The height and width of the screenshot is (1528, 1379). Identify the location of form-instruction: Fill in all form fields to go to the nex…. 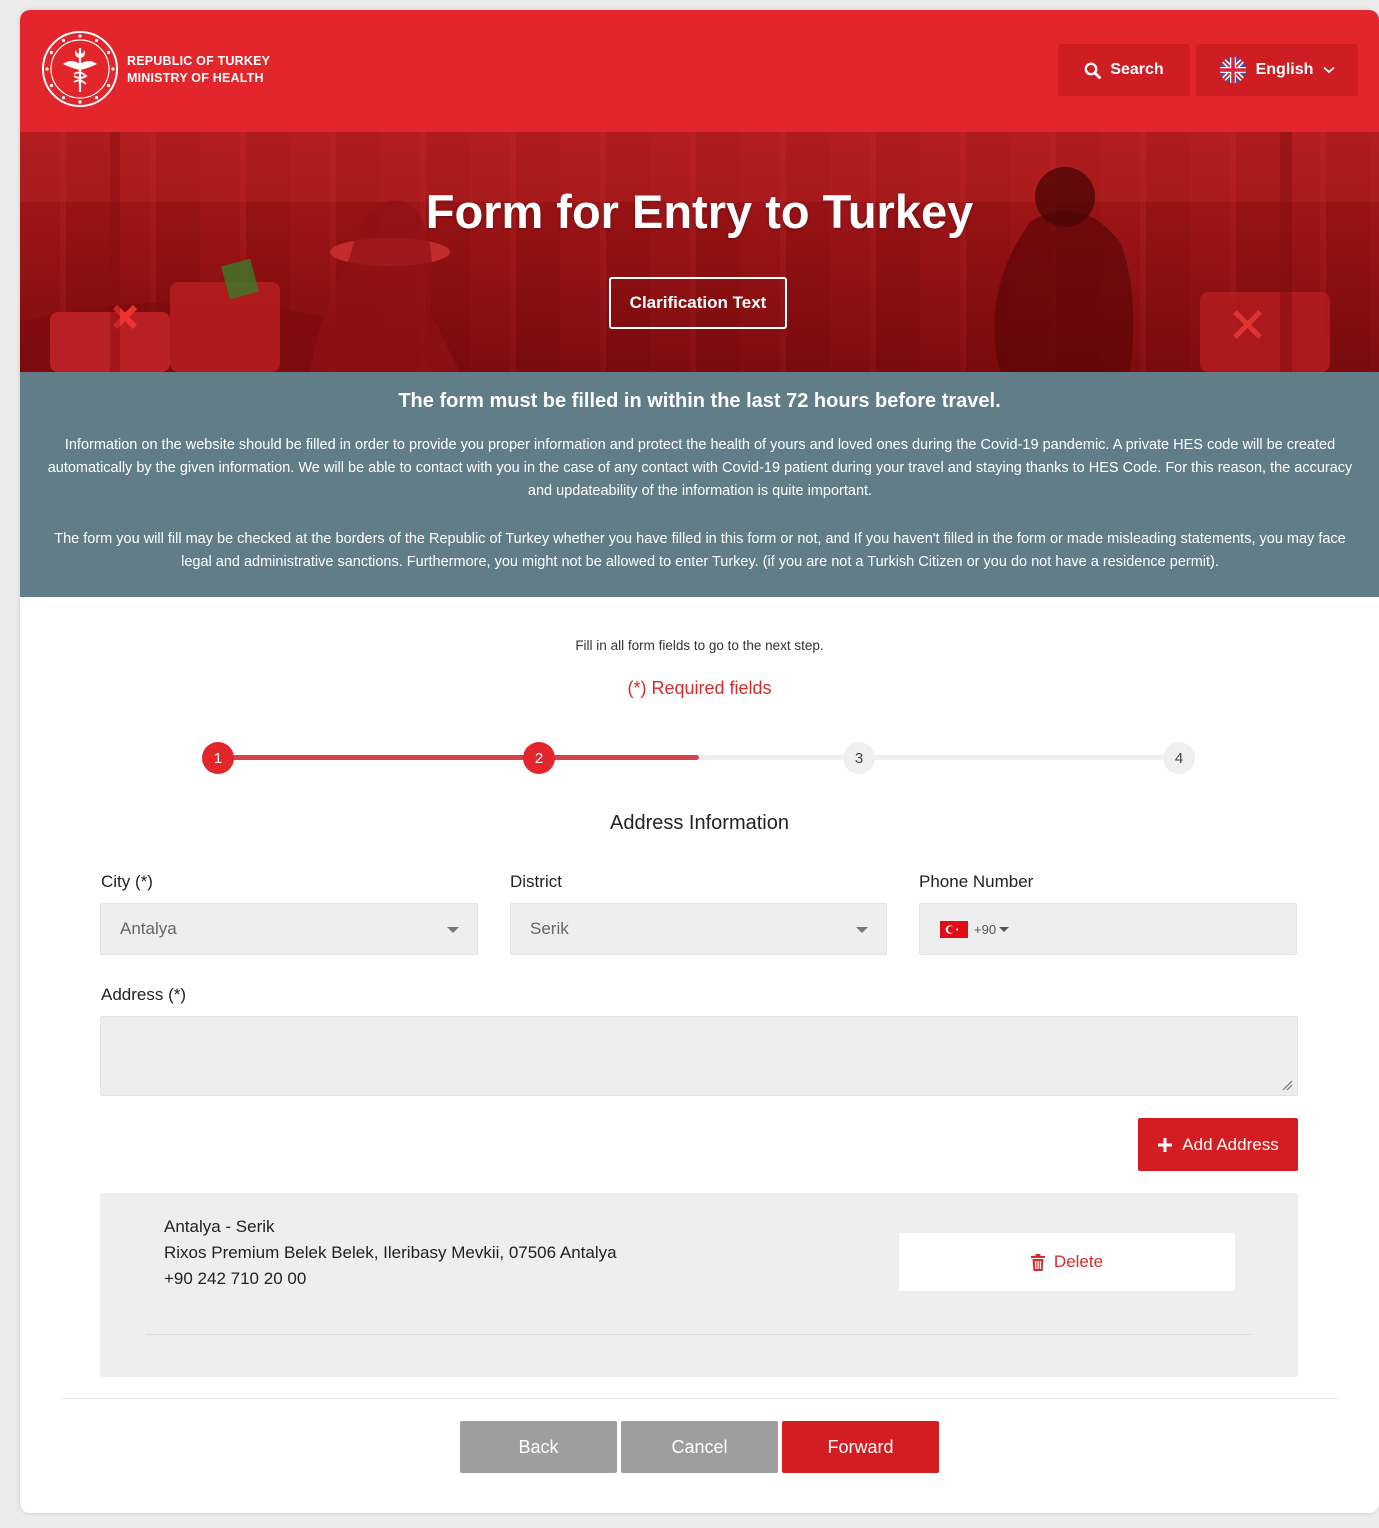
(699, 645).